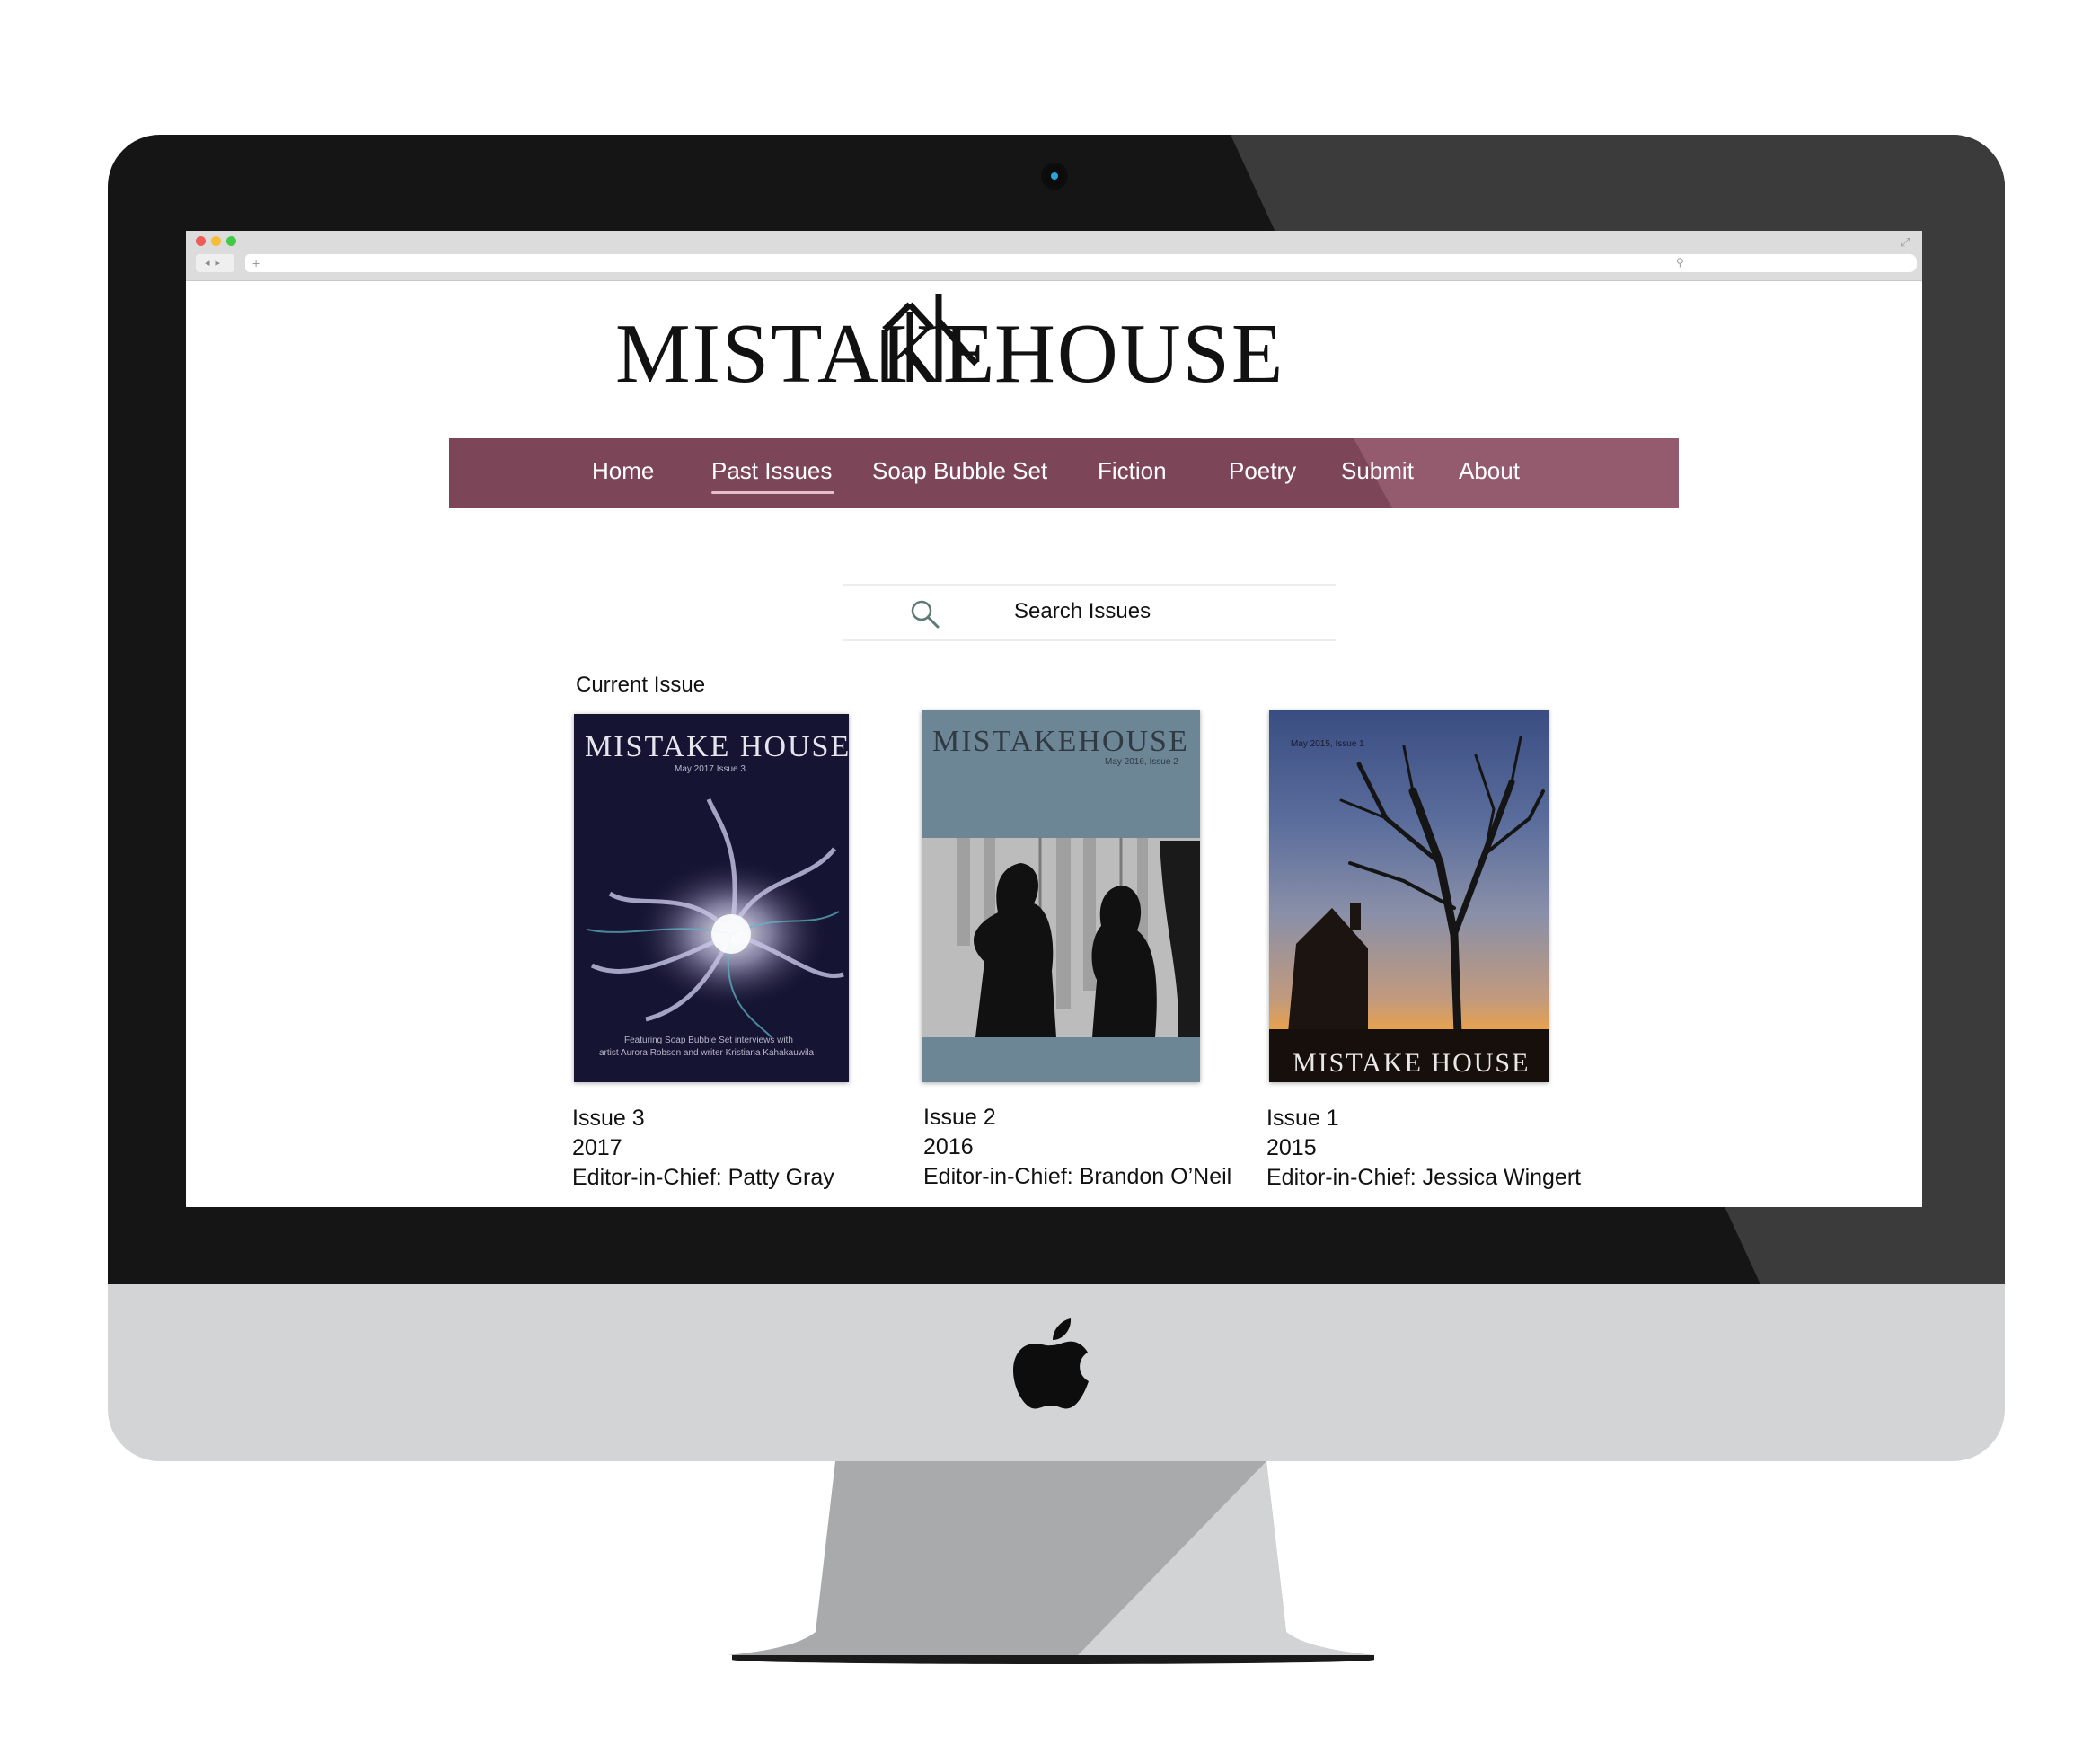 The height and width of the screenshot is (1754, 2100). I want to click on search-issues-input: Search Issues, so click(1089, 612).